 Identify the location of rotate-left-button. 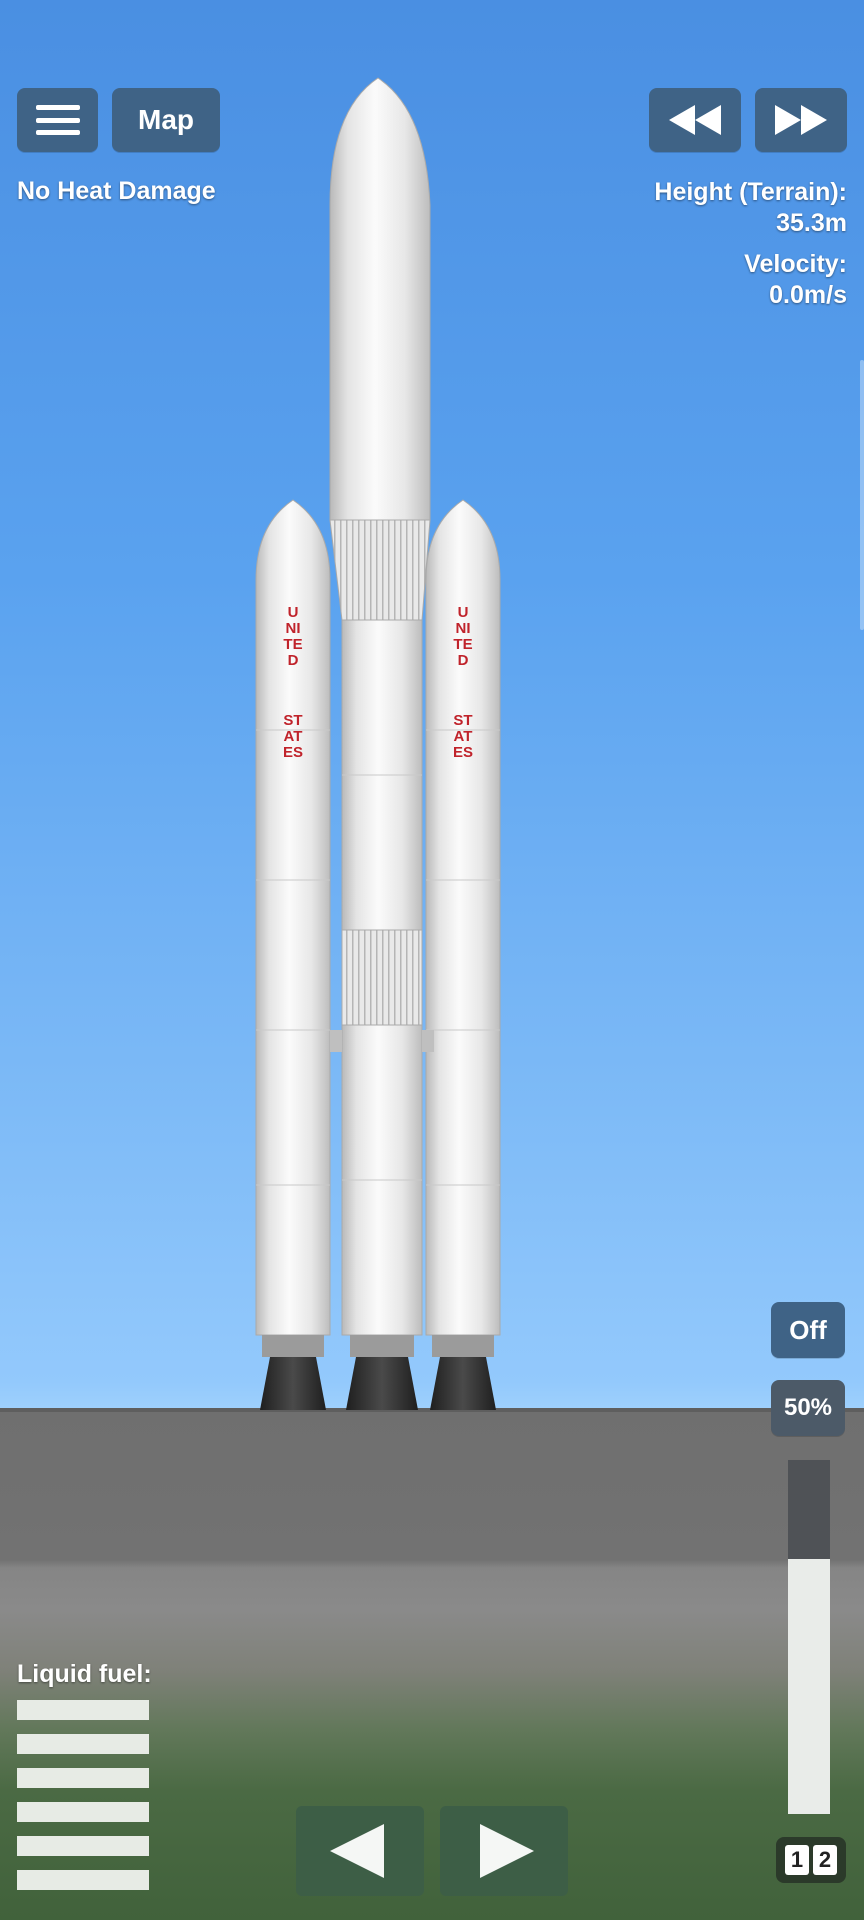
(360, 1851).